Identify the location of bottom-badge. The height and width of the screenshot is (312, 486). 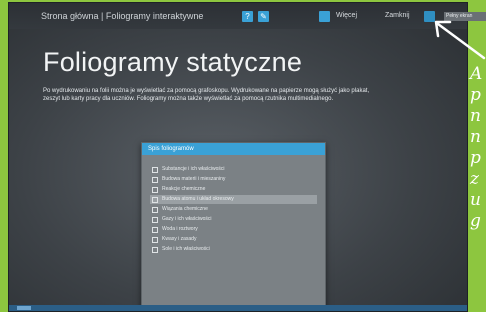
(24, 308).